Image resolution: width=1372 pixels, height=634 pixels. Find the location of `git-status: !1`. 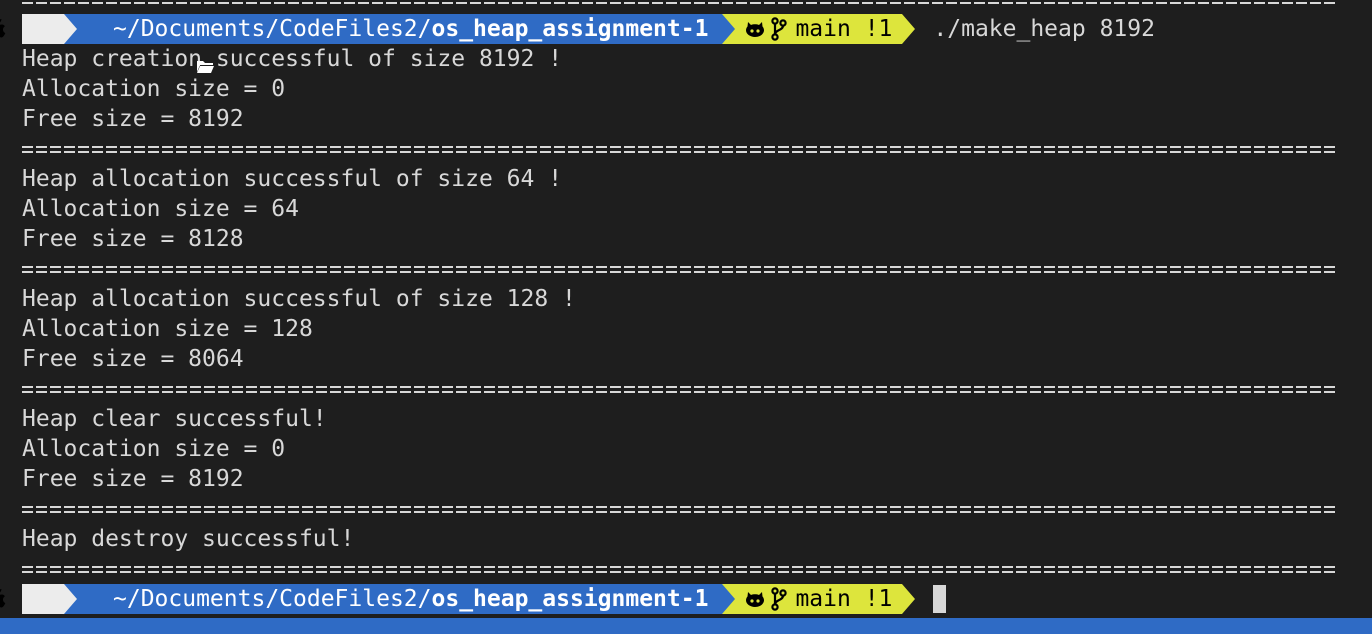

git-status: !1 is located at coordinates (878, 599).